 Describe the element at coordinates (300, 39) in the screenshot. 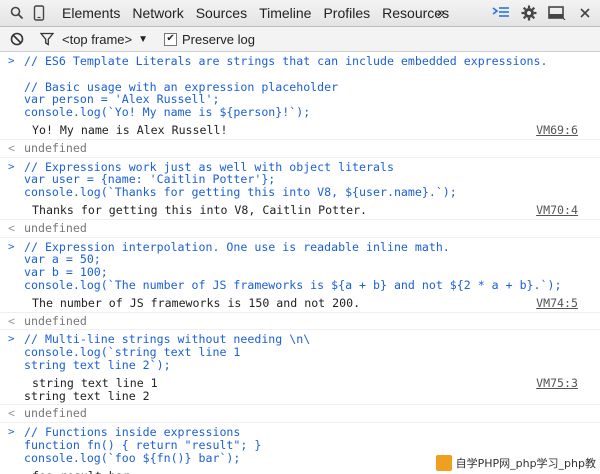

I see `console-toolbar: <top frame> ▼ ✔ Preserve log` at that location.